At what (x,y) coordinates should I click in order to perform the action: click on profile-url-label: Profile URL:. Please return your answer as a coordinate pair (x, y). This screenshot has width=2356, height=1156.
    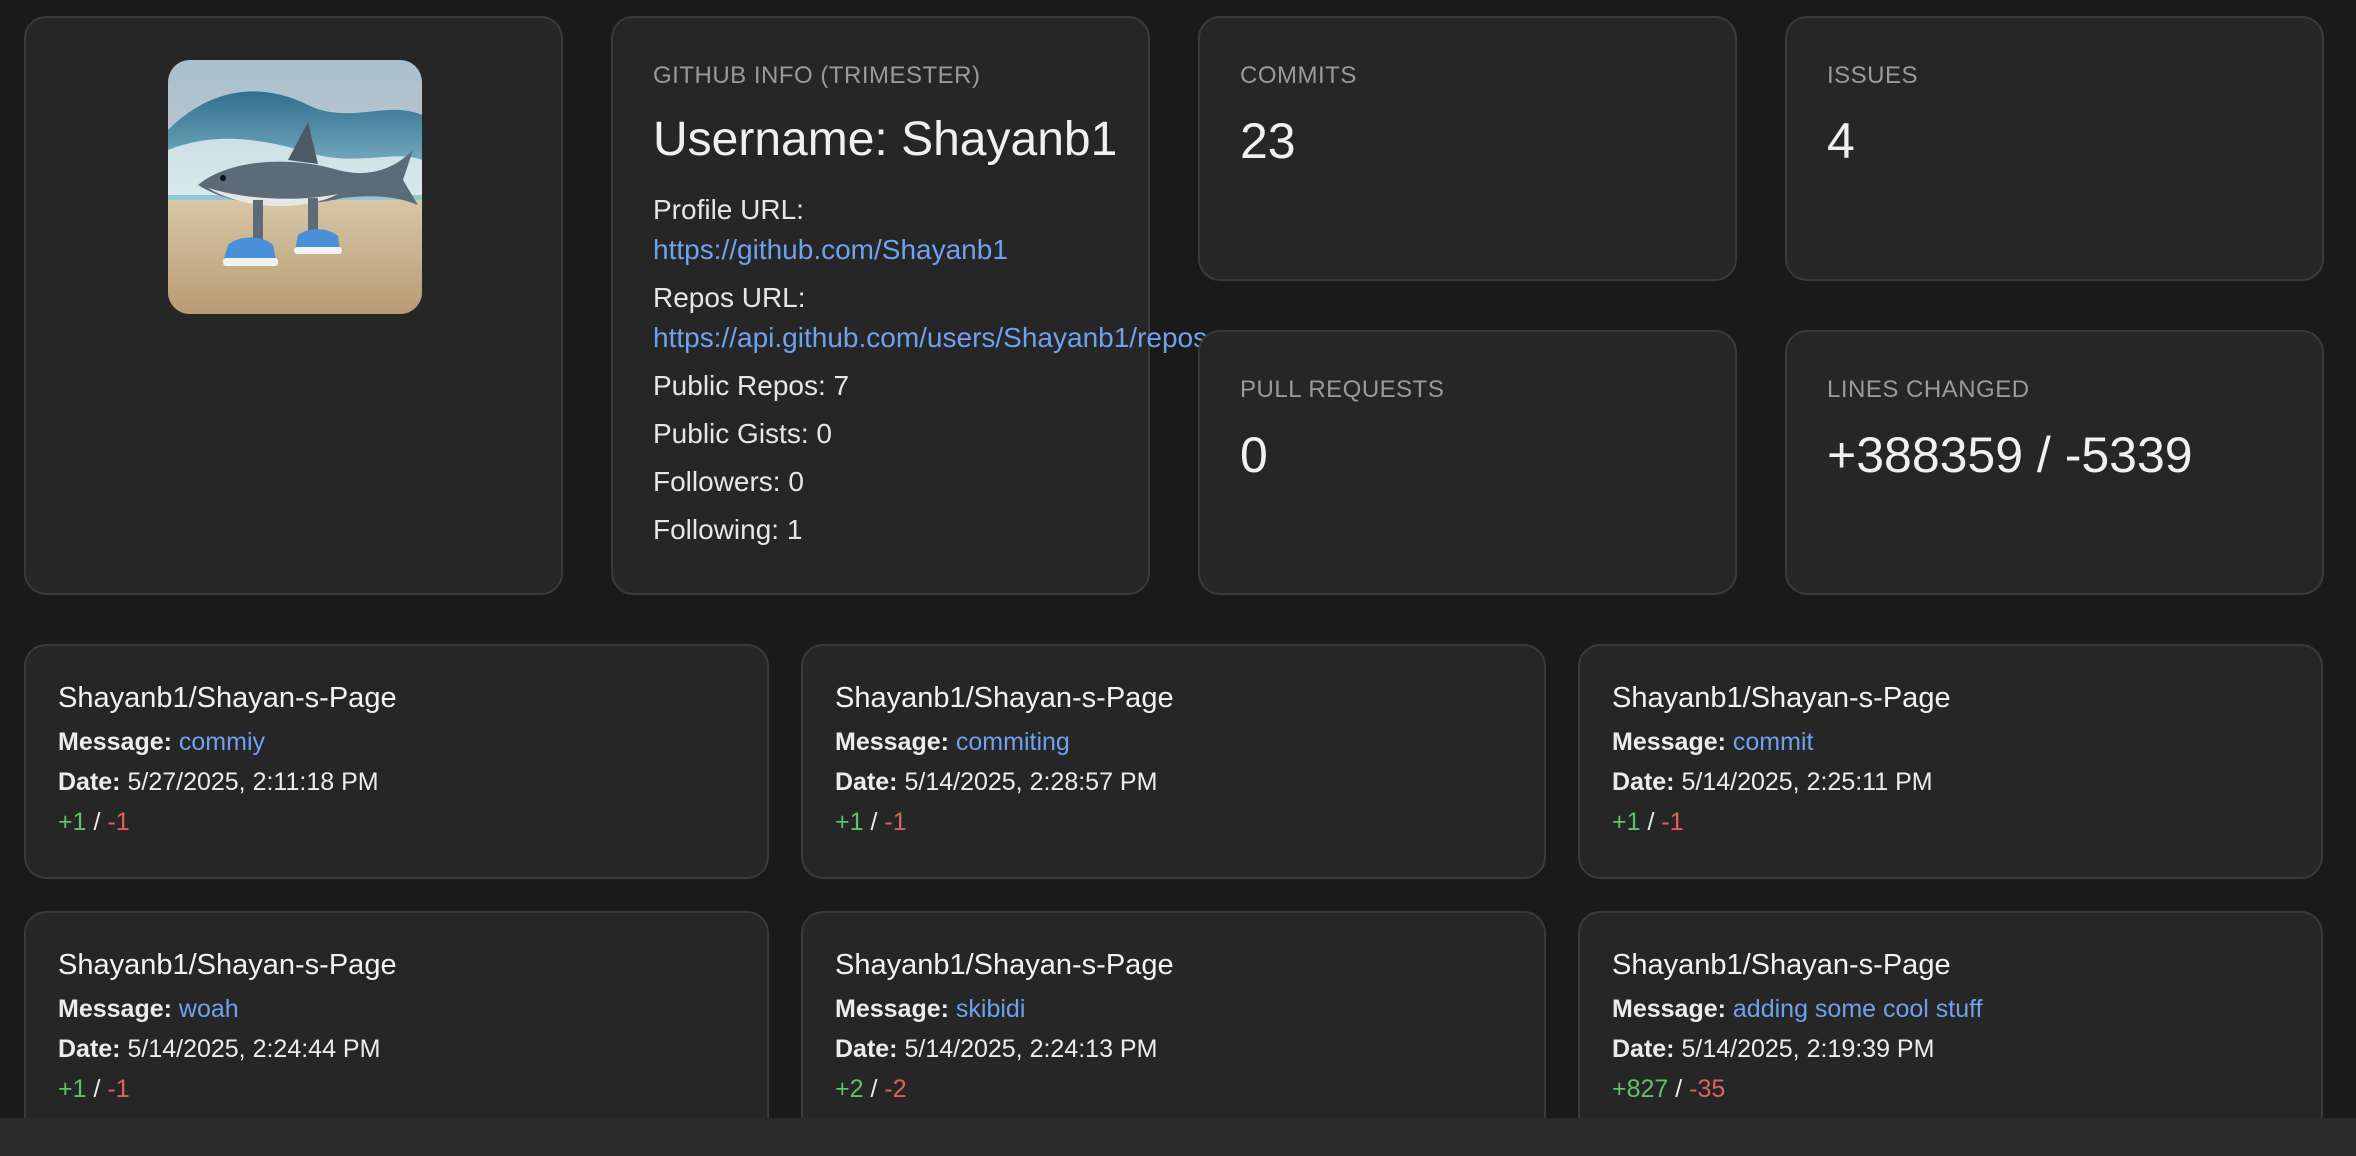
    Looking at the image, I should click on (728, 209).